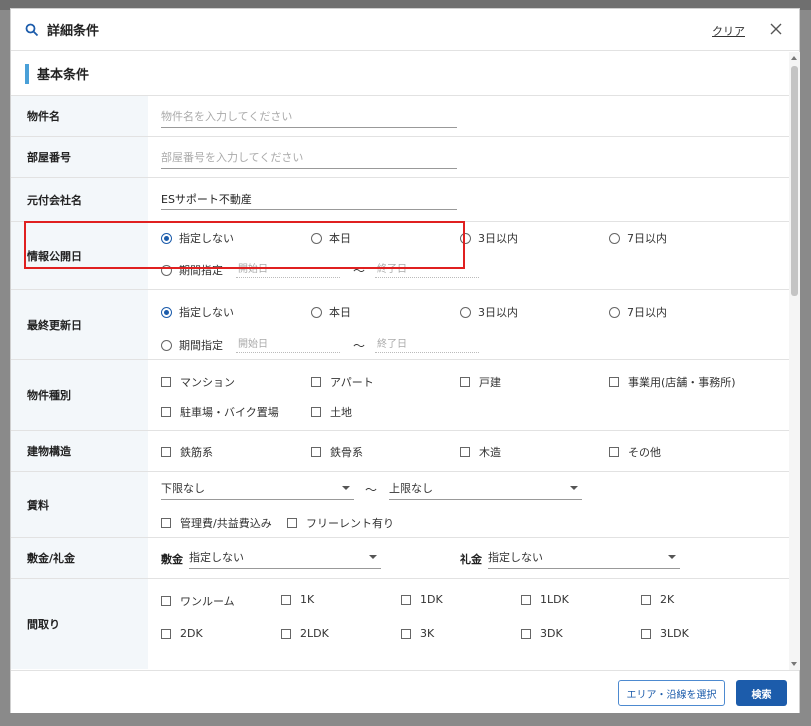  Describe the element at coordinates (337, 452) in the screenshot. I see `structure-steel: 鉄骨系` at that location.